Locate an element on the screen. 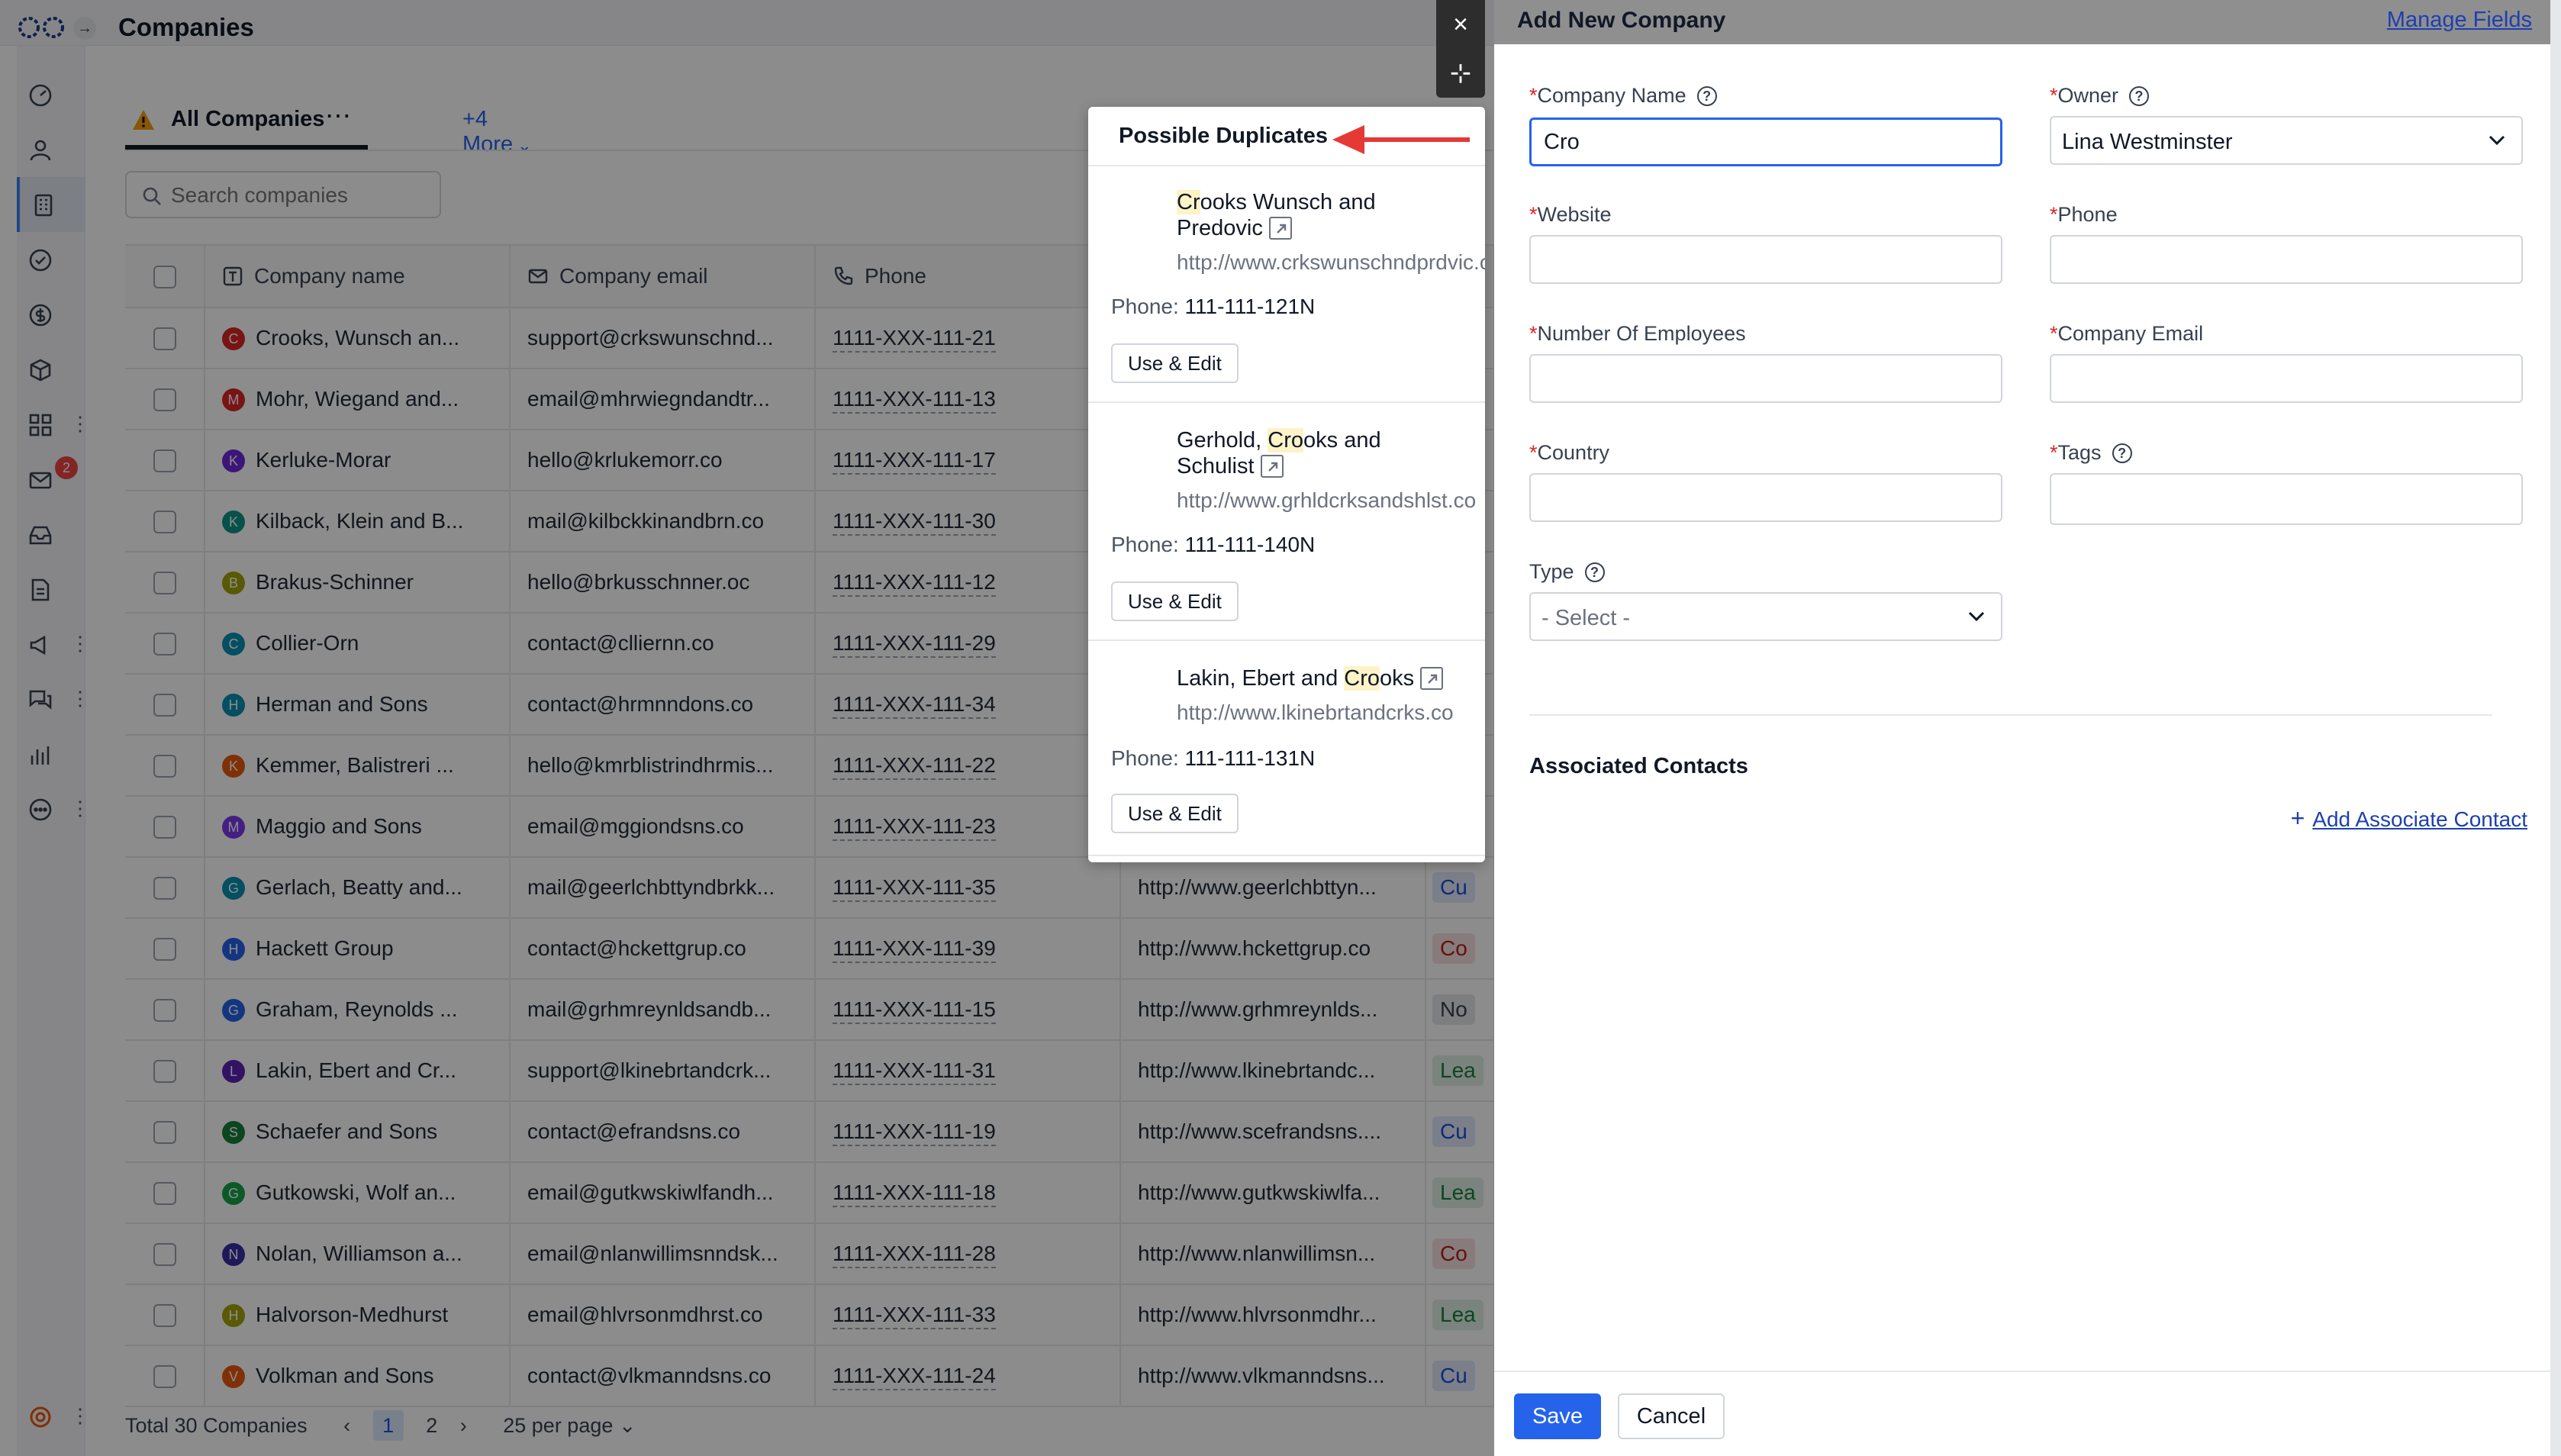  duplicate-name: Lakin, Ebert and Crooks is located at coordinates (1325, 678).